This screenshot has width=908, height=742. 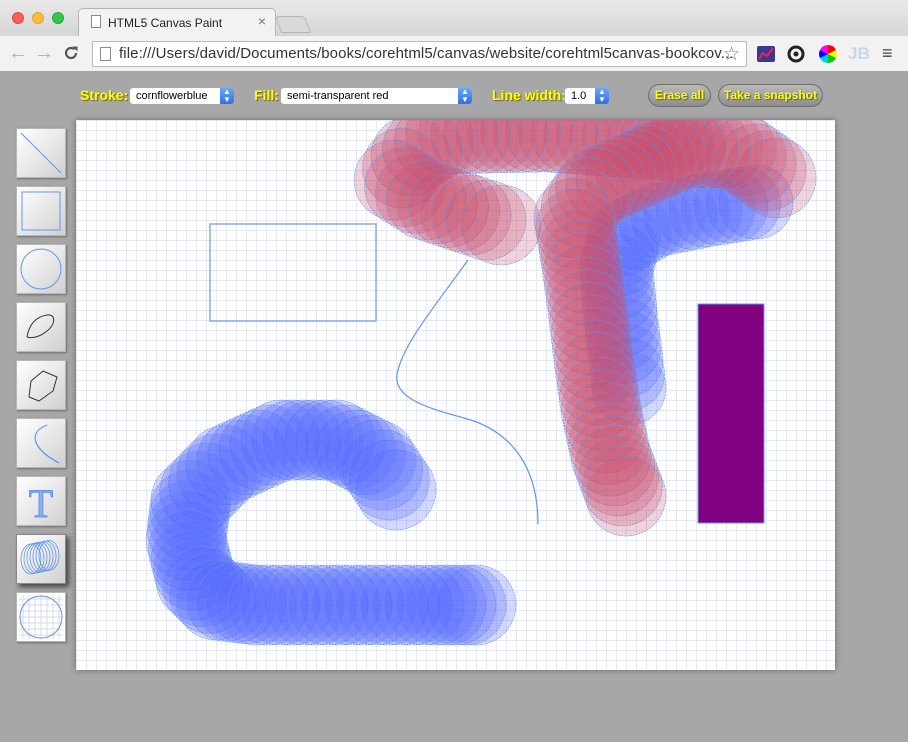 What do you see at coordinates (293, 24) in the screenshot?
I see `new-tab-button` at bounding box center [293, 24].